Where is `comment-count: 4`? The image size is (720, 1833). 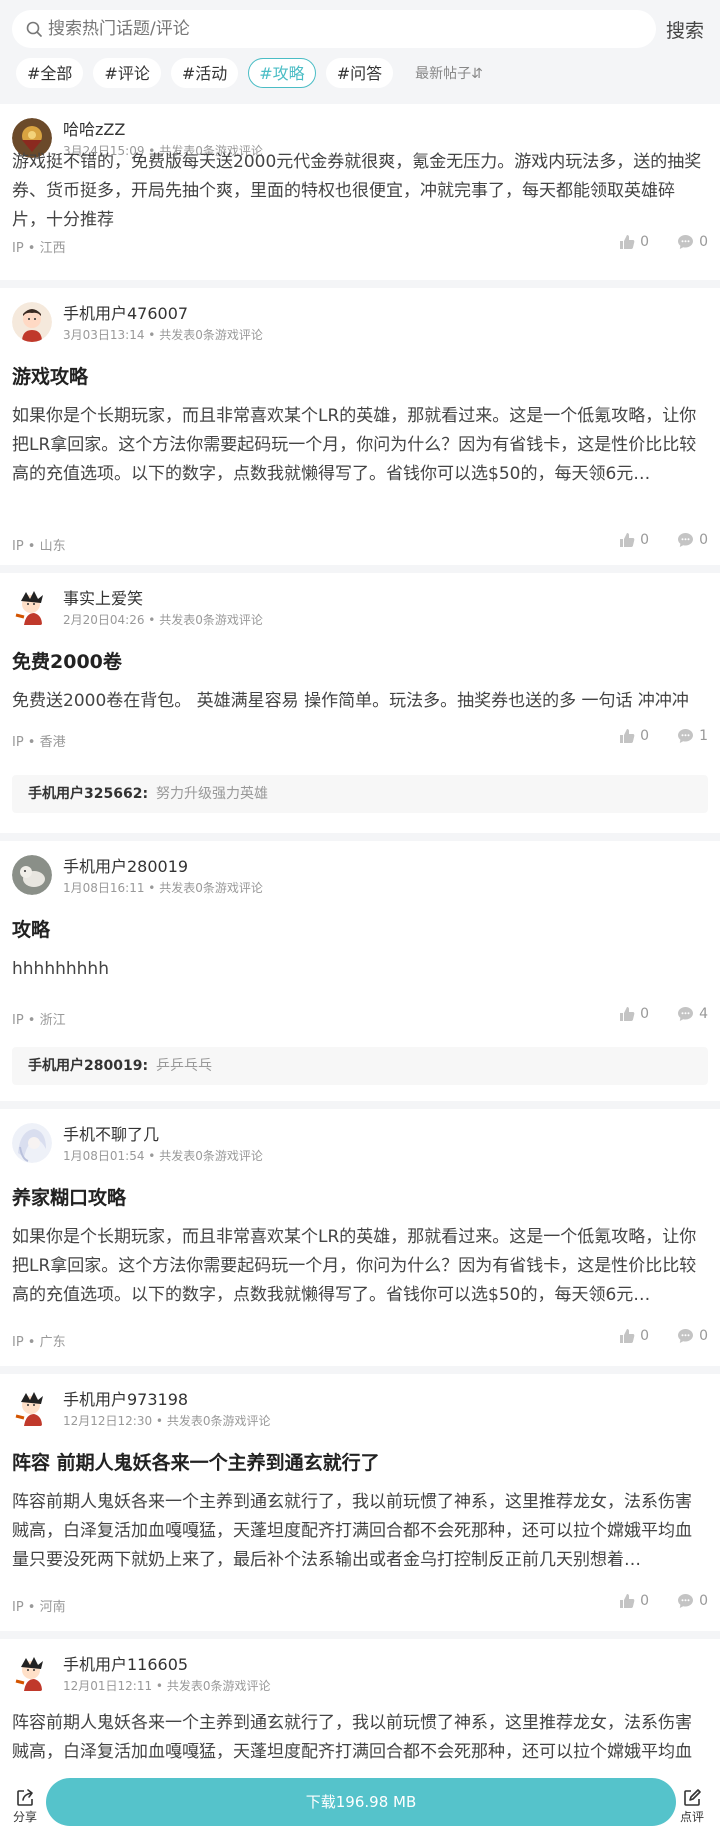 comment-count: 4 is located at coordinates (703, 1014).